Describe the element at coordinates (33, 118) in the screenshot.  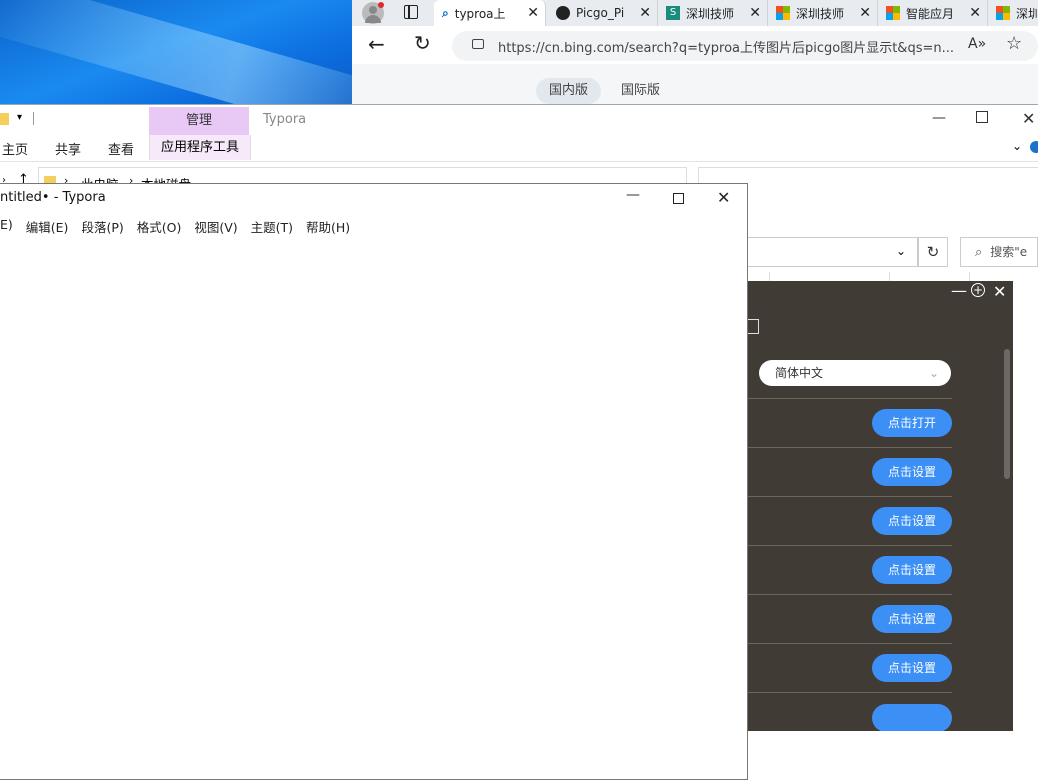
I see `divider` at that location.